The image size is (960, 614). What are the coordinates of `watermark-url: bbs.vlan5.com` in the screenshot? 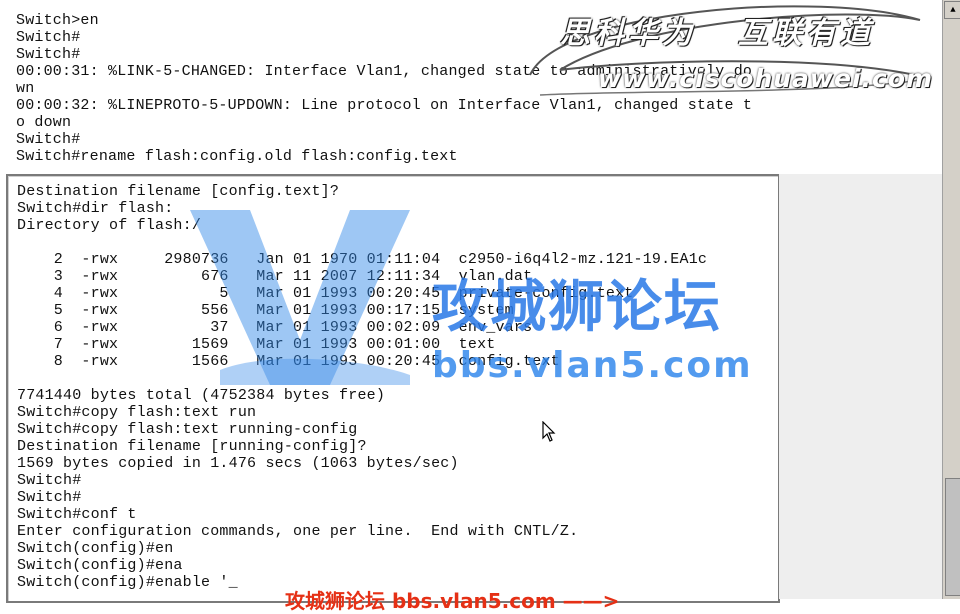 It's located at (592, 365).